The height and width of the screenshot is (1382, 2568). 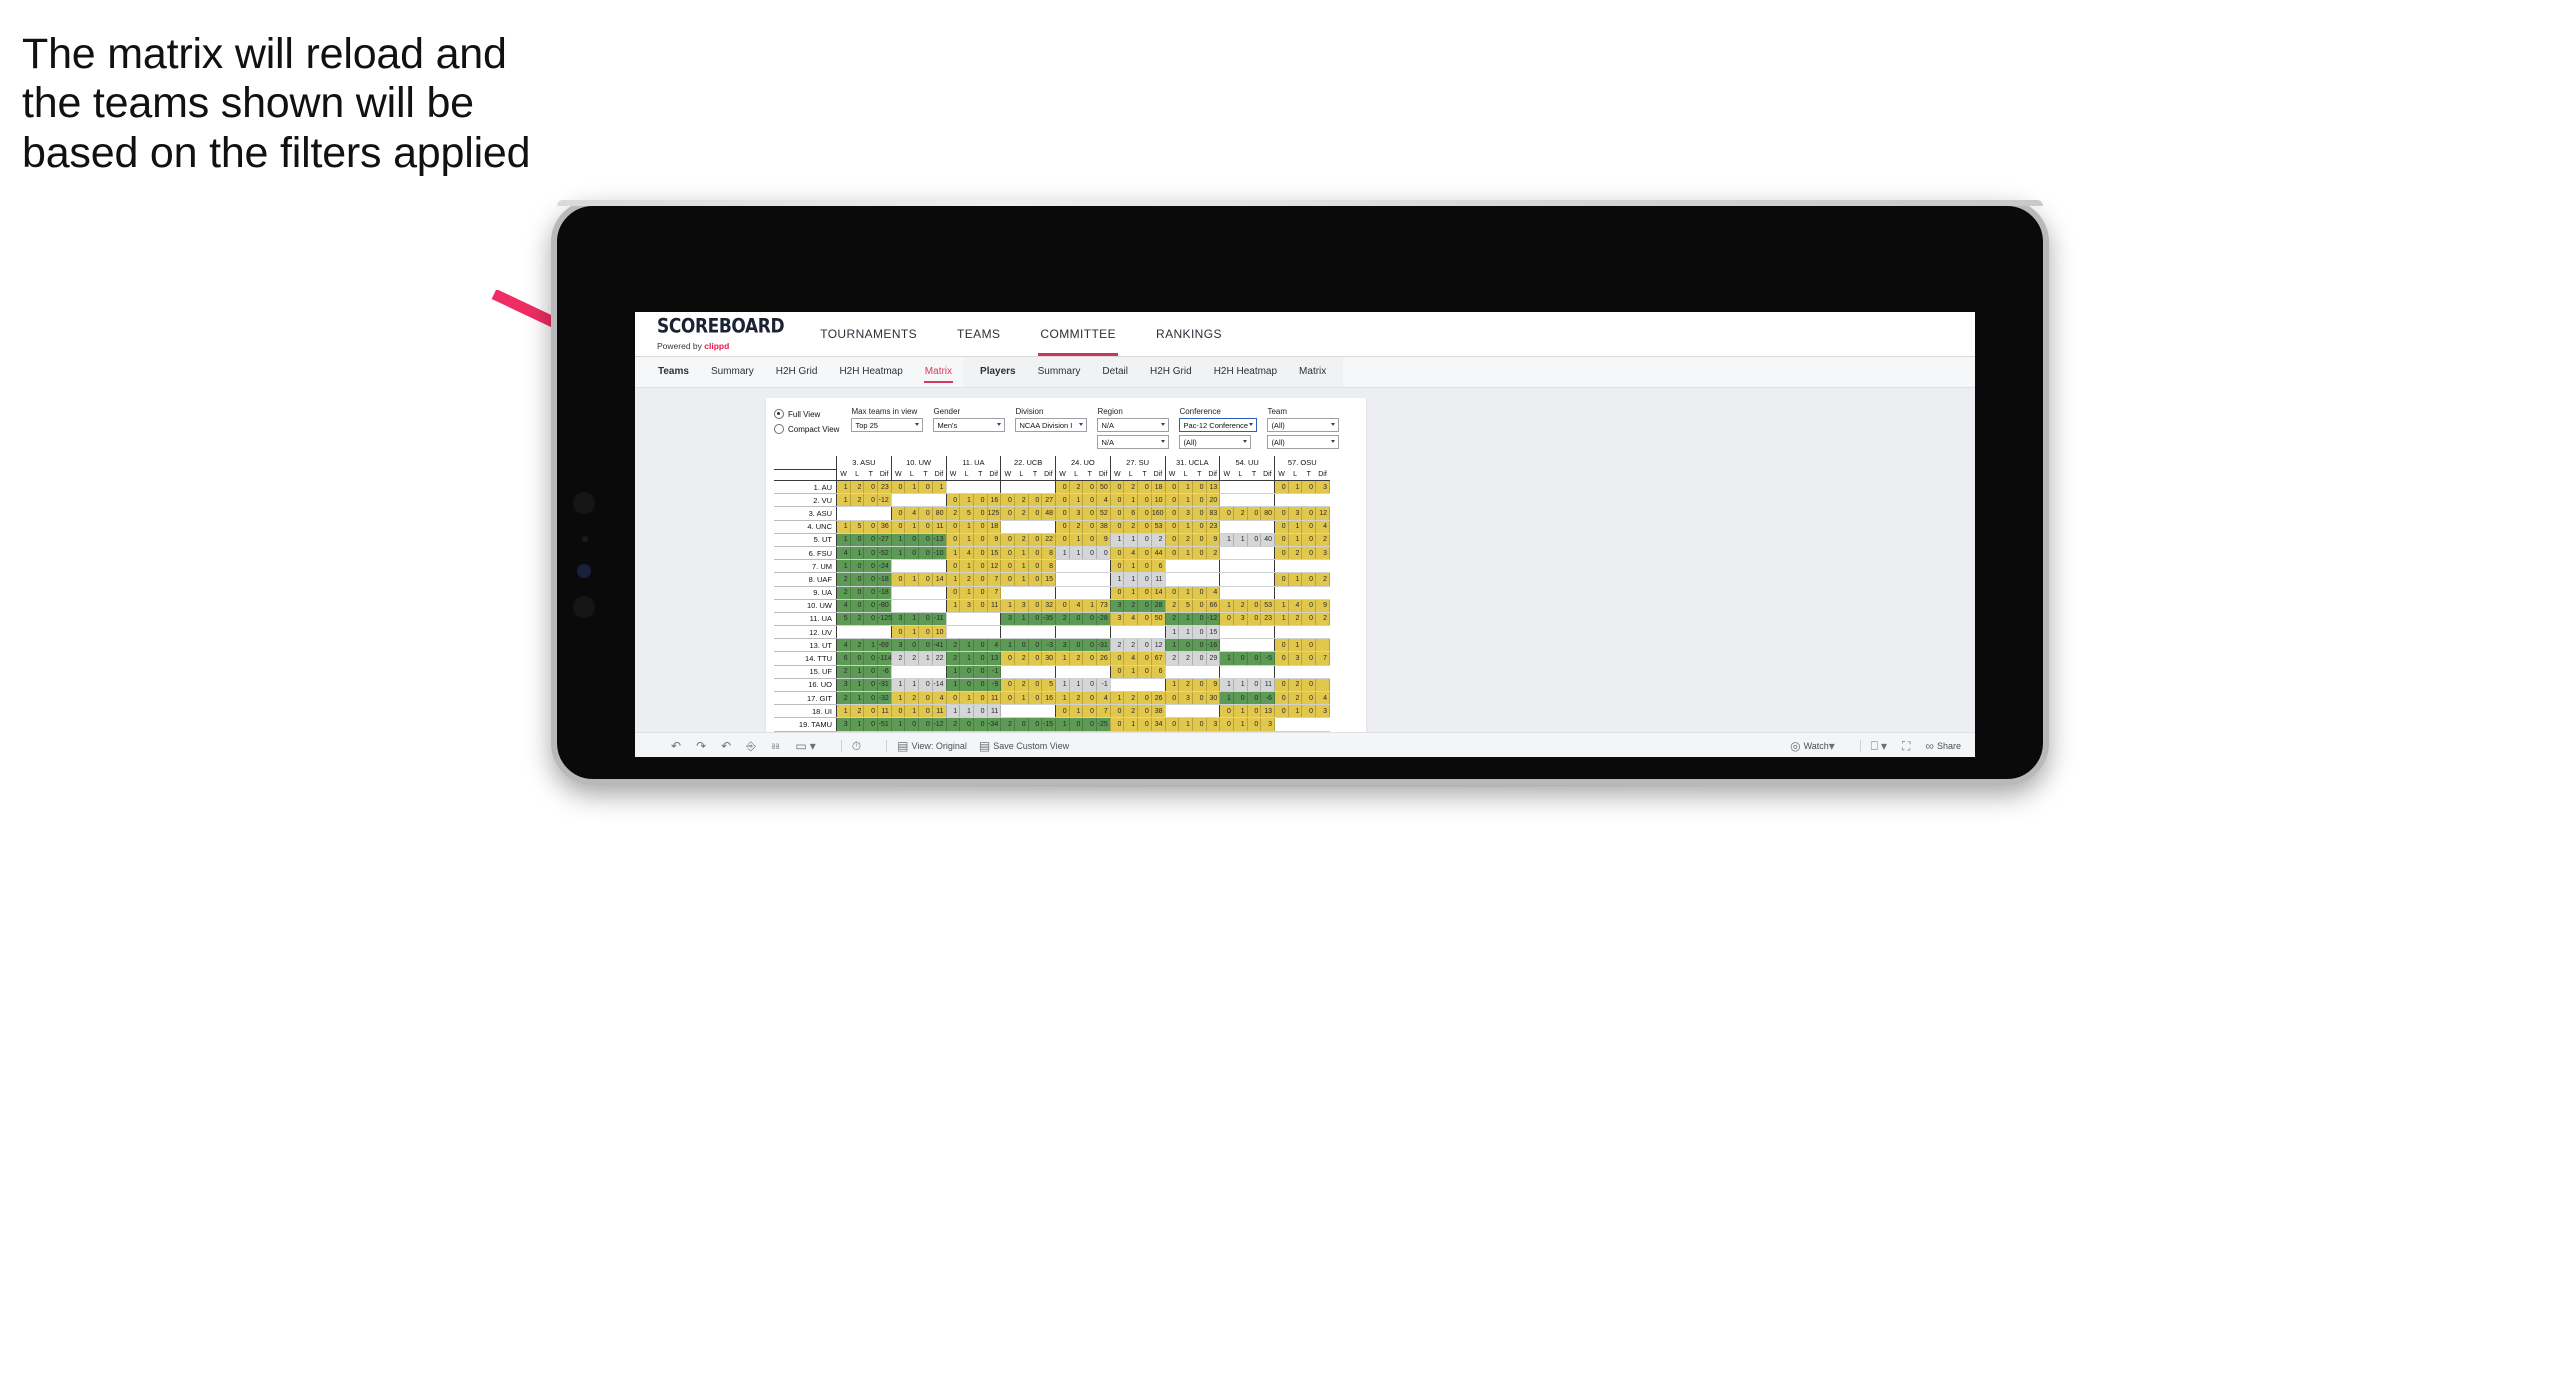 What do you see at coordinates (973, 462) in the screenshot?
I see `matrix-column-group-header: 11. UA` at bounding box center [973, 462].